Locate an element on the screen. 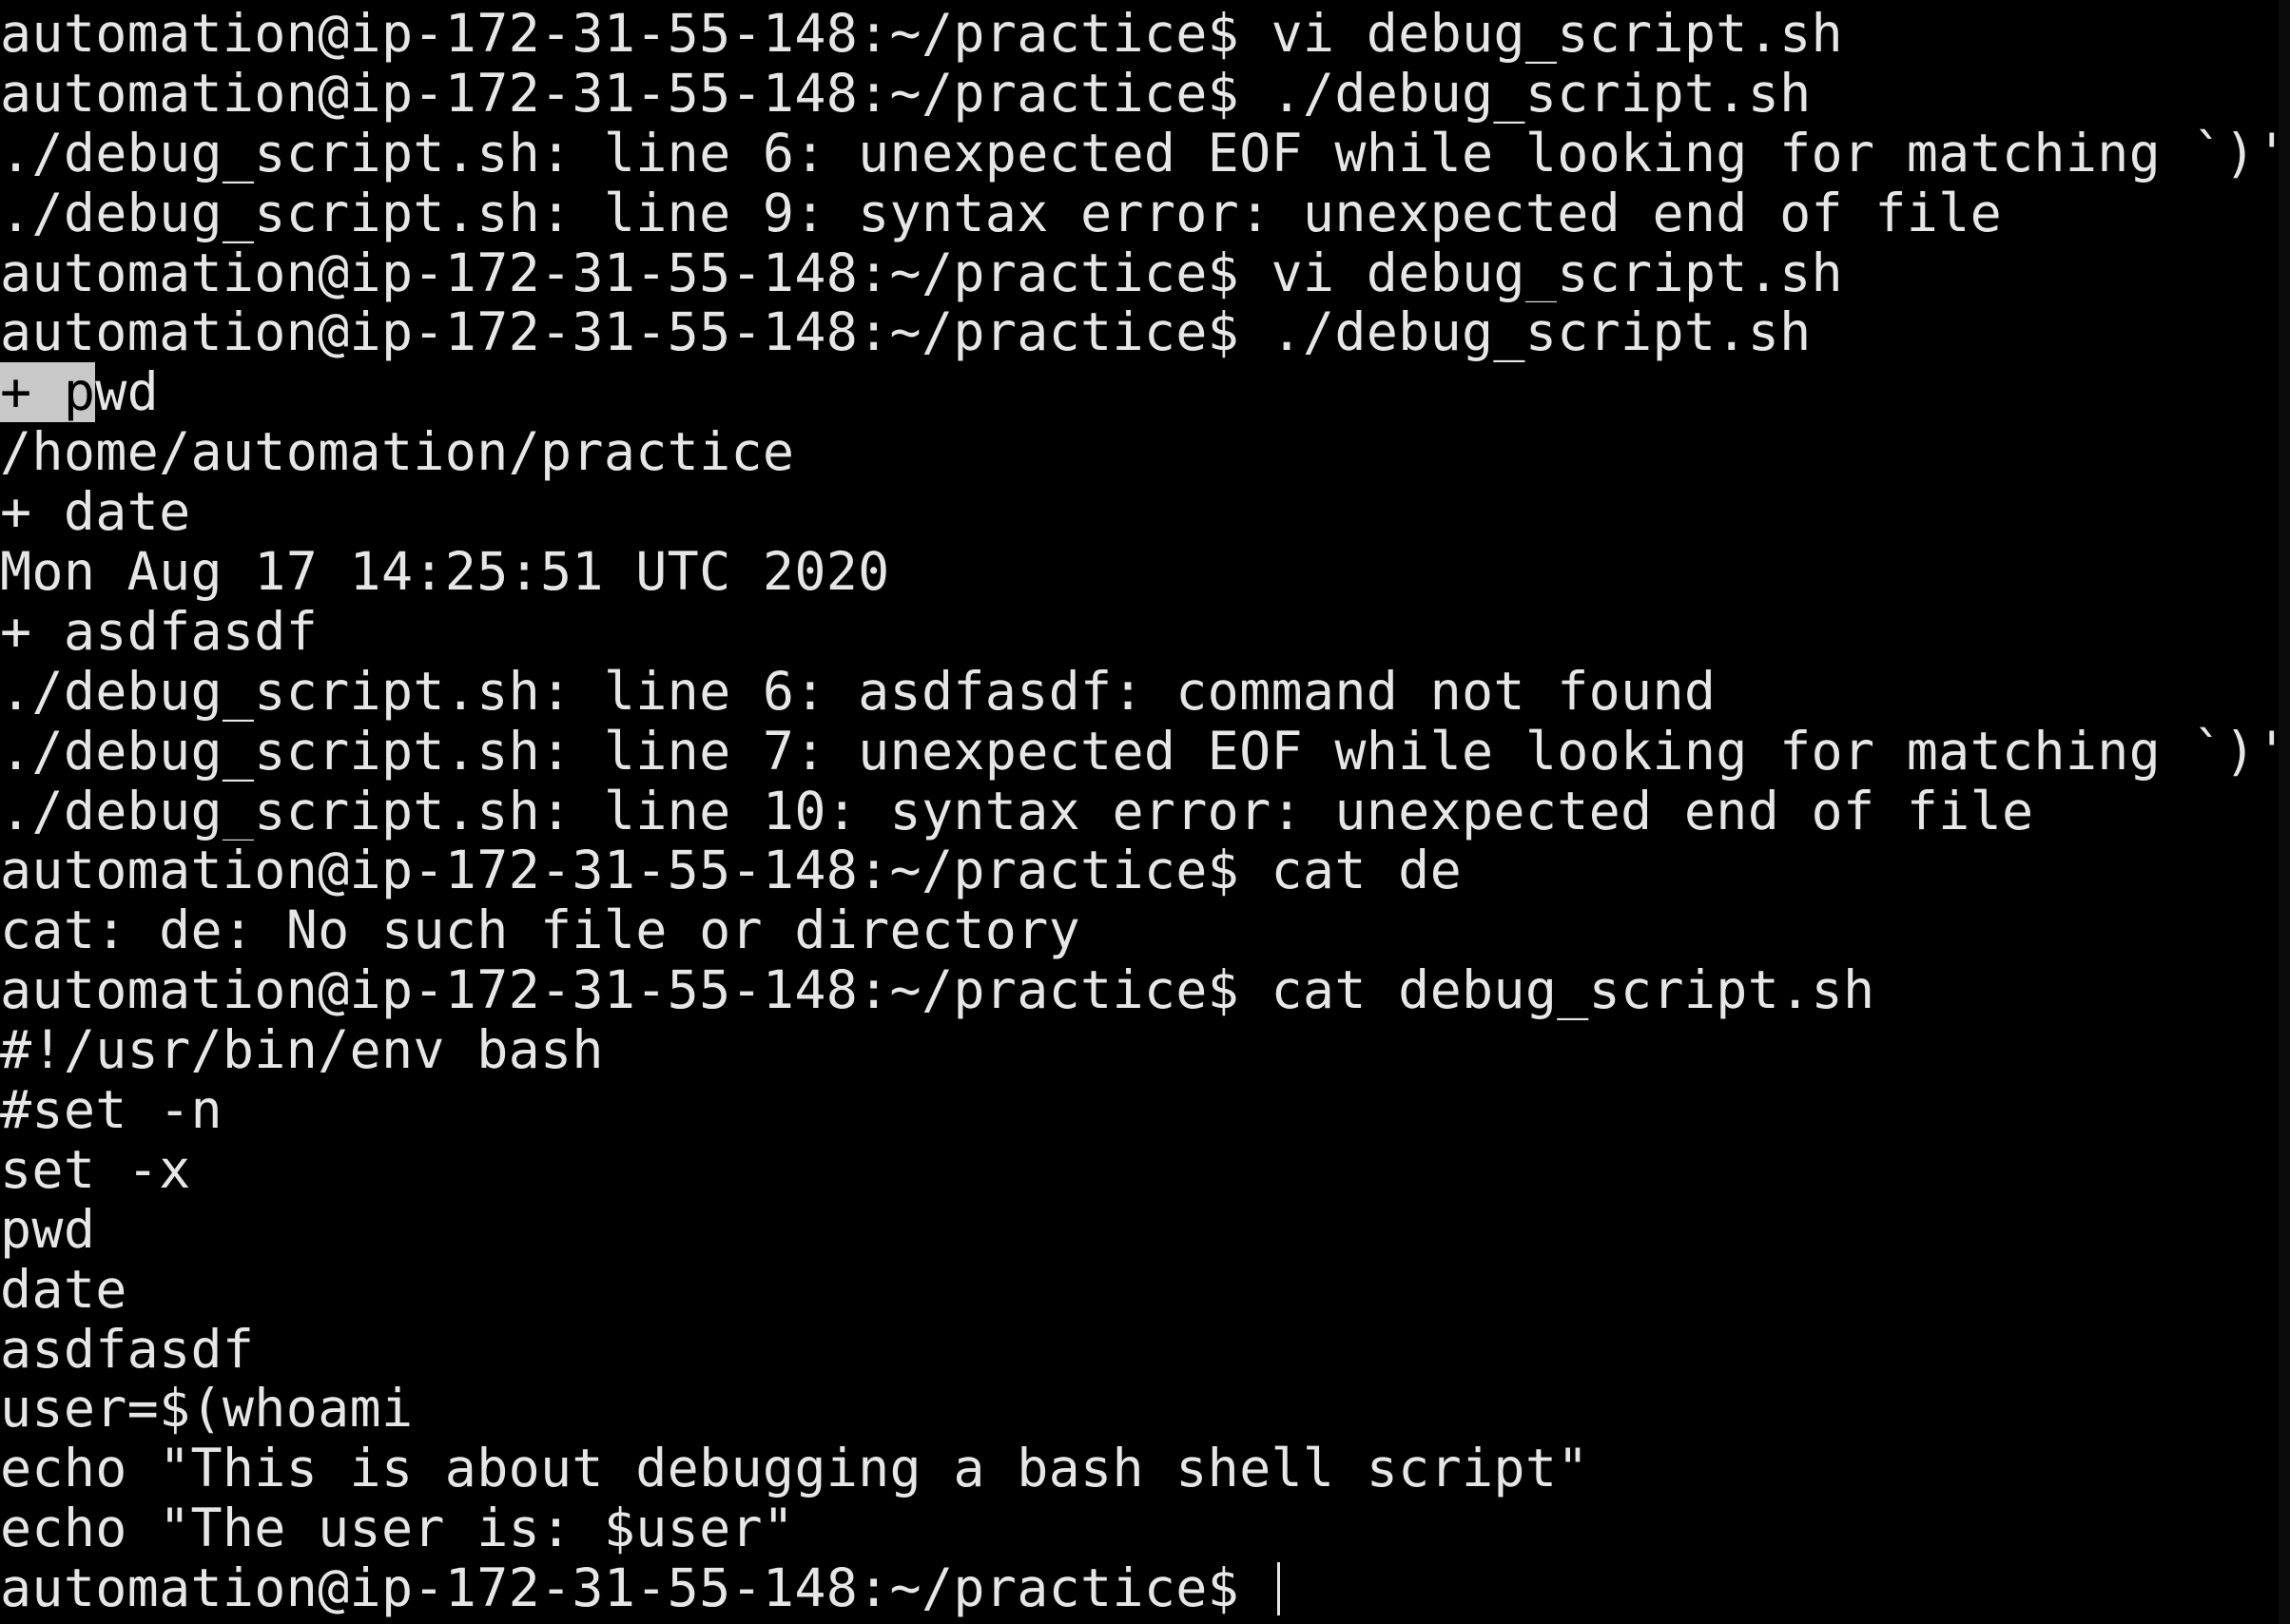 The image size is (2290, 1624). window-edge is located at coordinates (2285, 812).